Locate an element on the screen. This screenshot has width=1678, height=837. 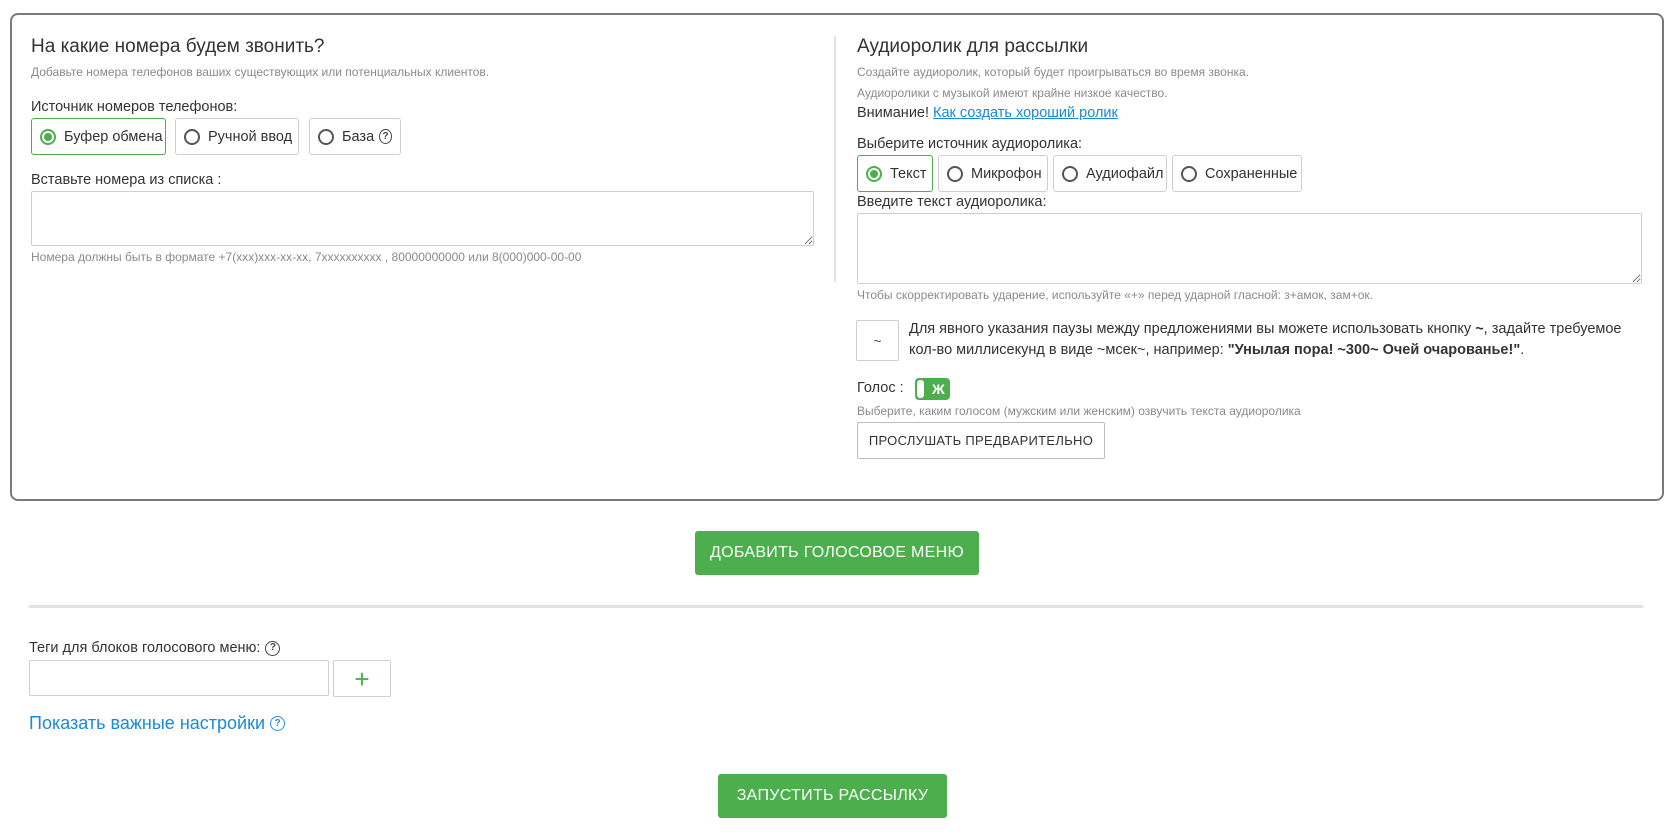
attention-label: Внимание! is located at coordinates (893, 113).